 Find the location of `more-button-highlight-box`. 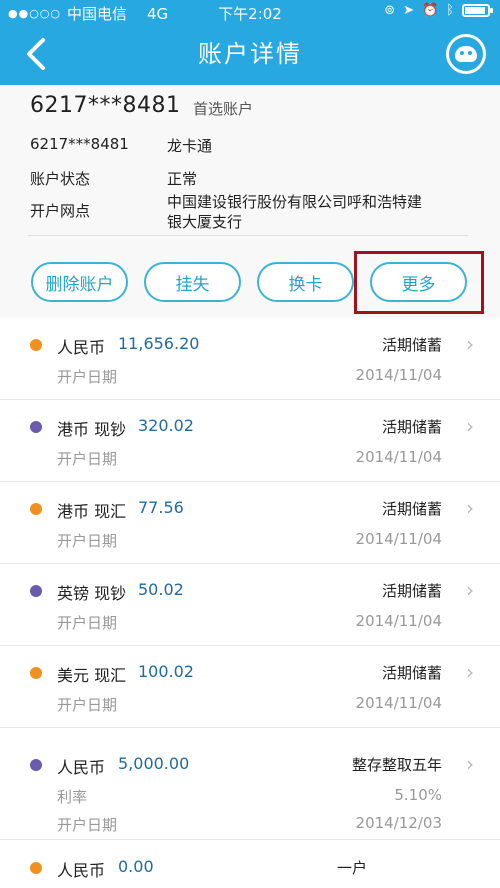

more-button-highlight-box is located at coordinates (419, 282).